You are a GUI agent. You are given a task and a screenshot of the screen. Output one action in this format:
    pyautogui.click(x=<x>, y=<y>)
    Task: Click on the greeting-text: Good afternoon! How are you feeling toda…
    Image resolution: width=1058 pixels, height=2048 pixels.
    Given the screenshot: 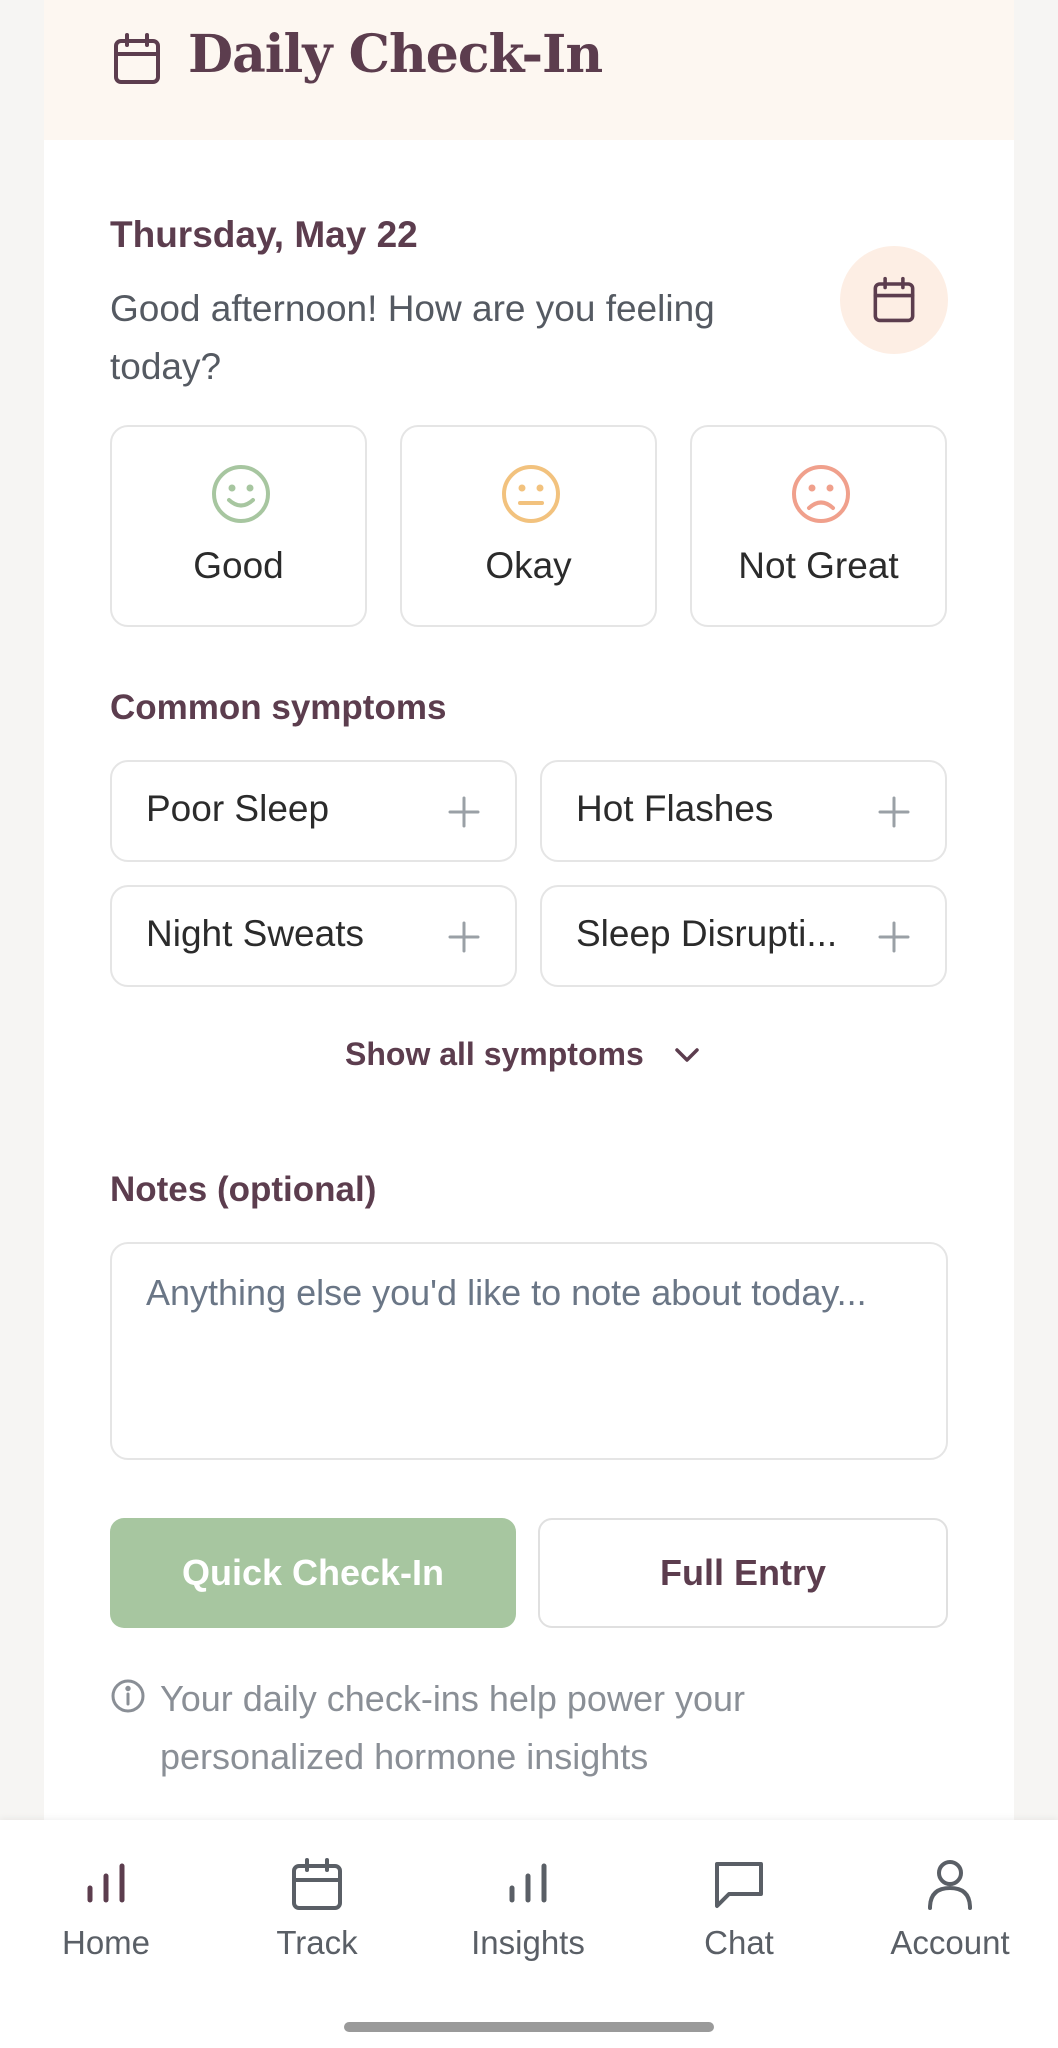 What is the action you would take?
    pyautogui.click(x=412, y=337)
    